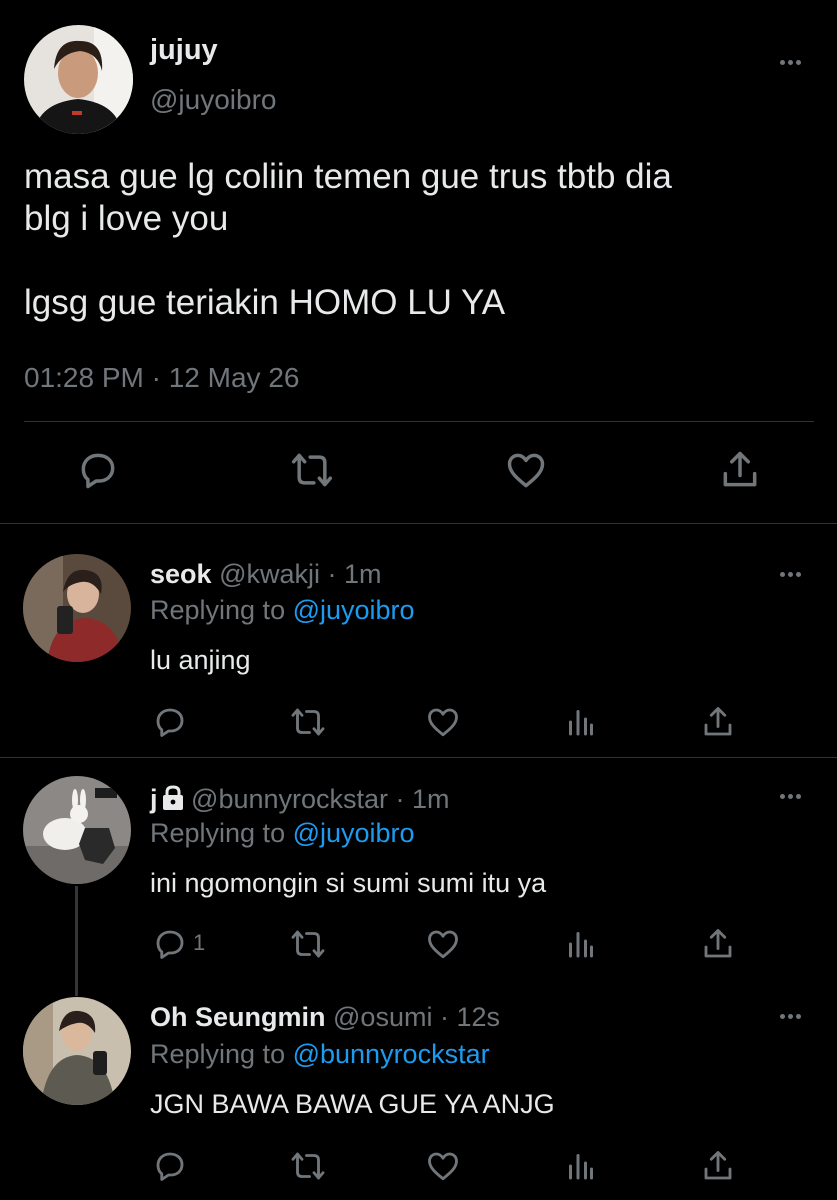 The image size is (837, 1200). I want to click on reply-text: lu anjing, so click(200, 660).